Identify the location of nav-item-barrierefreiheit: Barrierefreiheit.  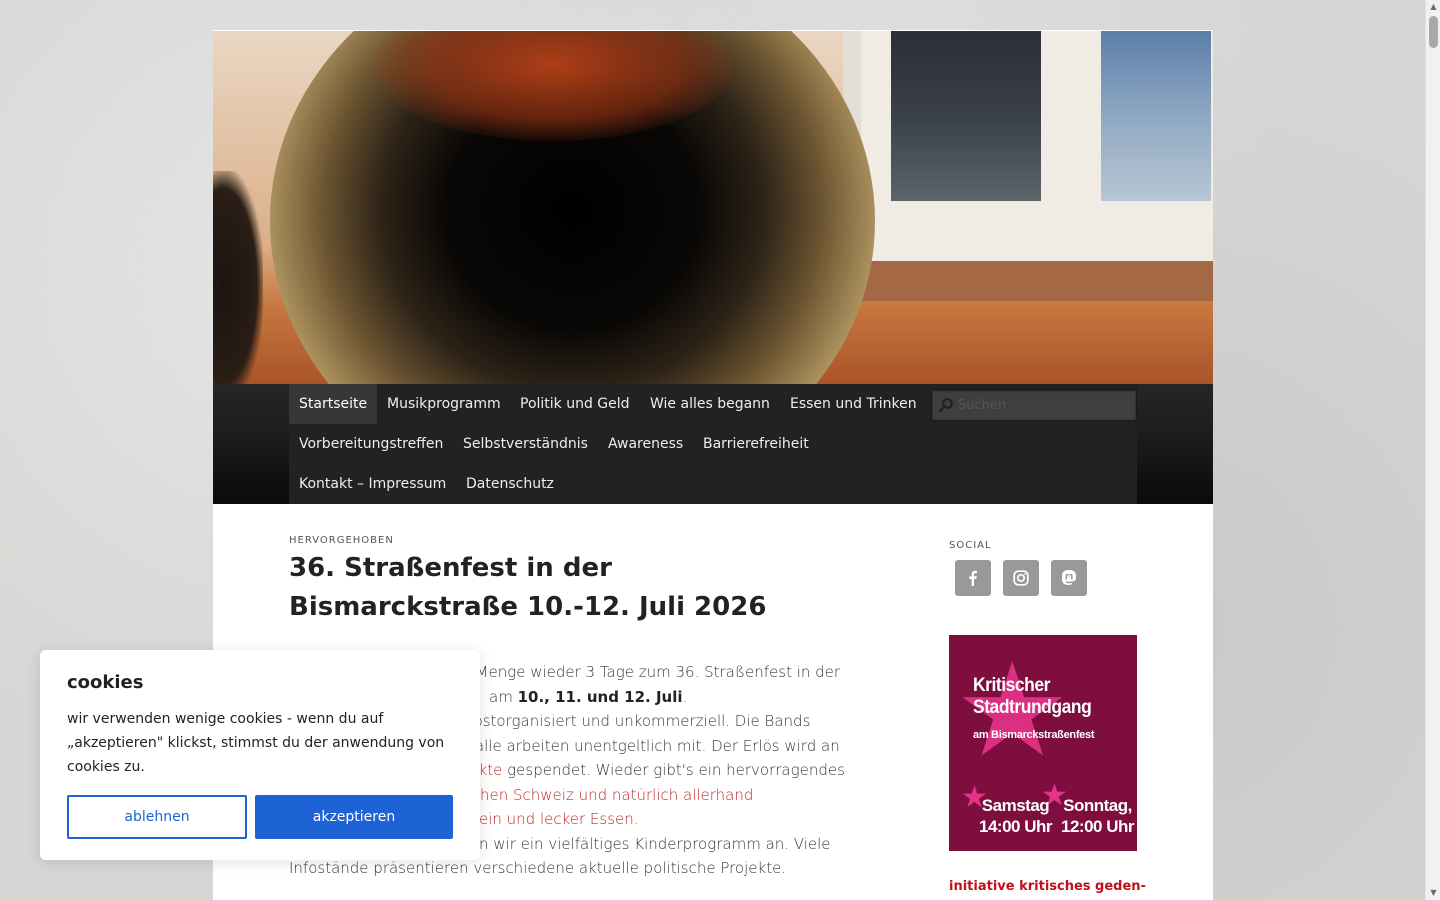
(756, 444).